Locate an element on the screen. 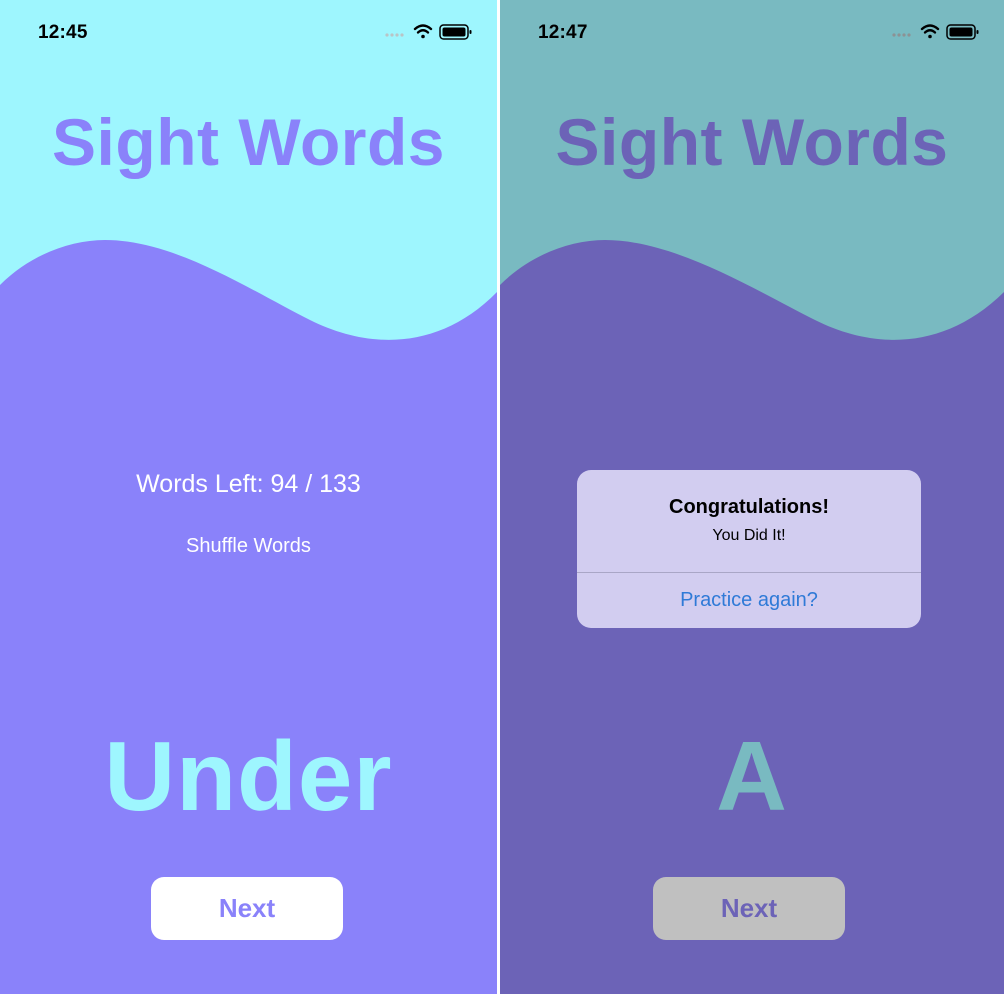  shuffle-words-button: Shuffle Words is located at coordinates (248, 546).